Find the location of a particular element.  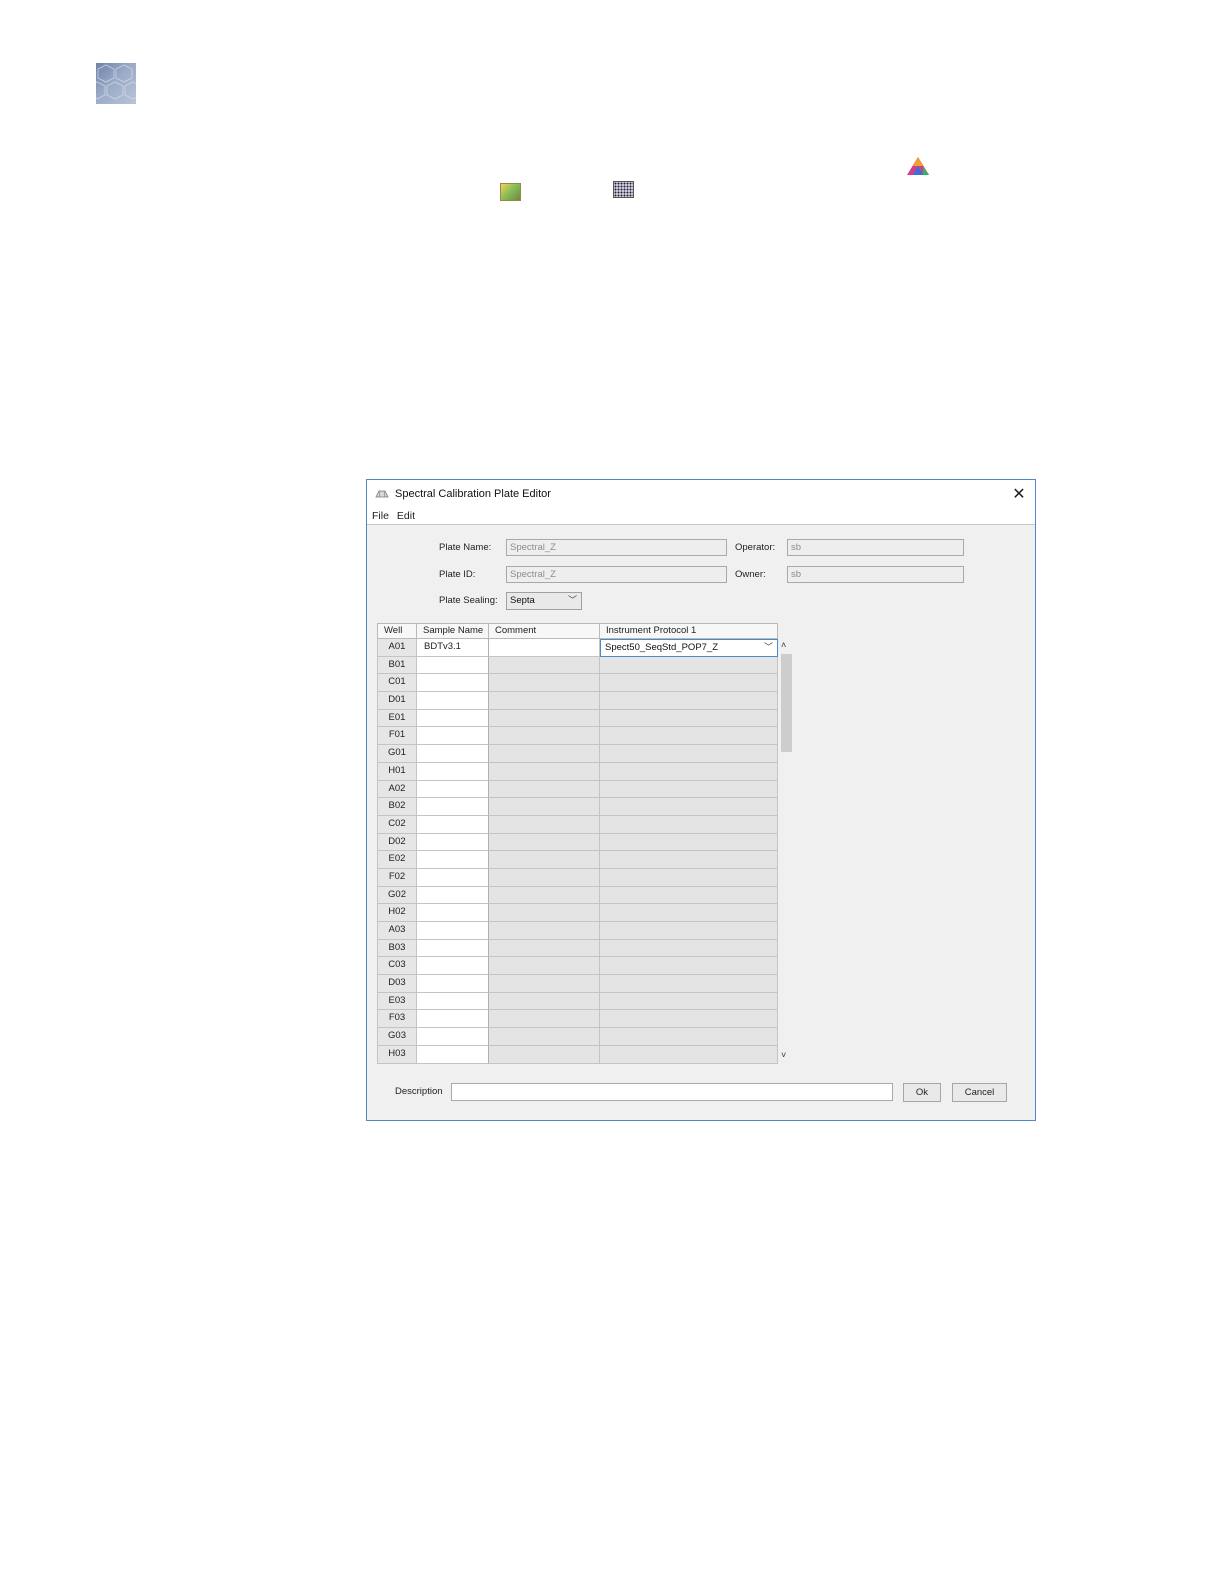

close-button: ✕ is located at coordinates (1019, 494).